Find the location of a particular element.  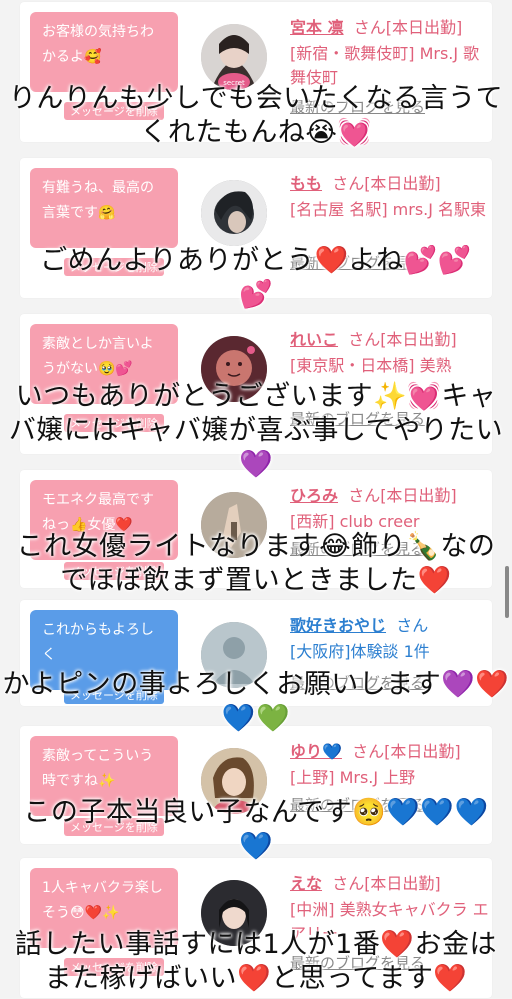

overlay-caption: 話したい事話すには1人が1番❤️お金はまた稼げばいい❤️と思ってます❤️ is located at coordinates (256, 961).